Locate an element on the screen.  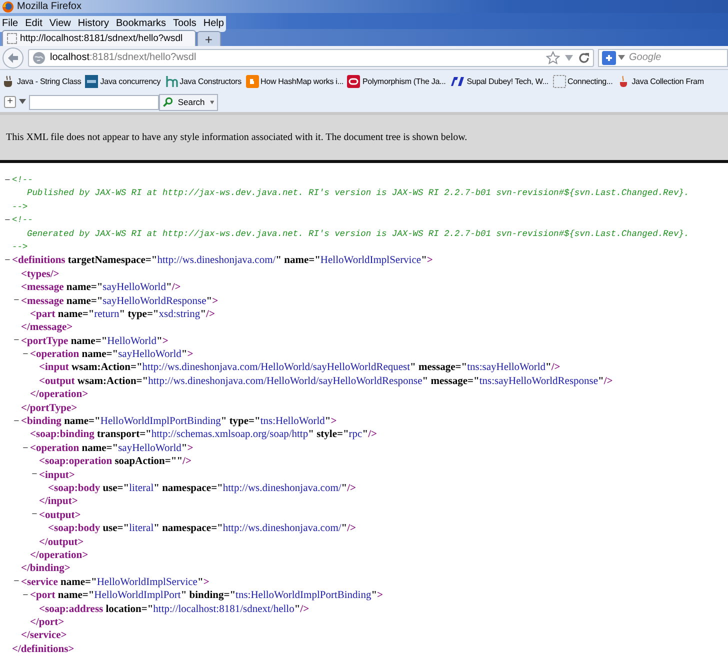
xml-line: <input wsam:Action="http://ws.dineshonjava.com/HelloWorld/sayHelloWorldRequest" message="tns:sayHelloWorld"/> is located at coordinates (299, 368).